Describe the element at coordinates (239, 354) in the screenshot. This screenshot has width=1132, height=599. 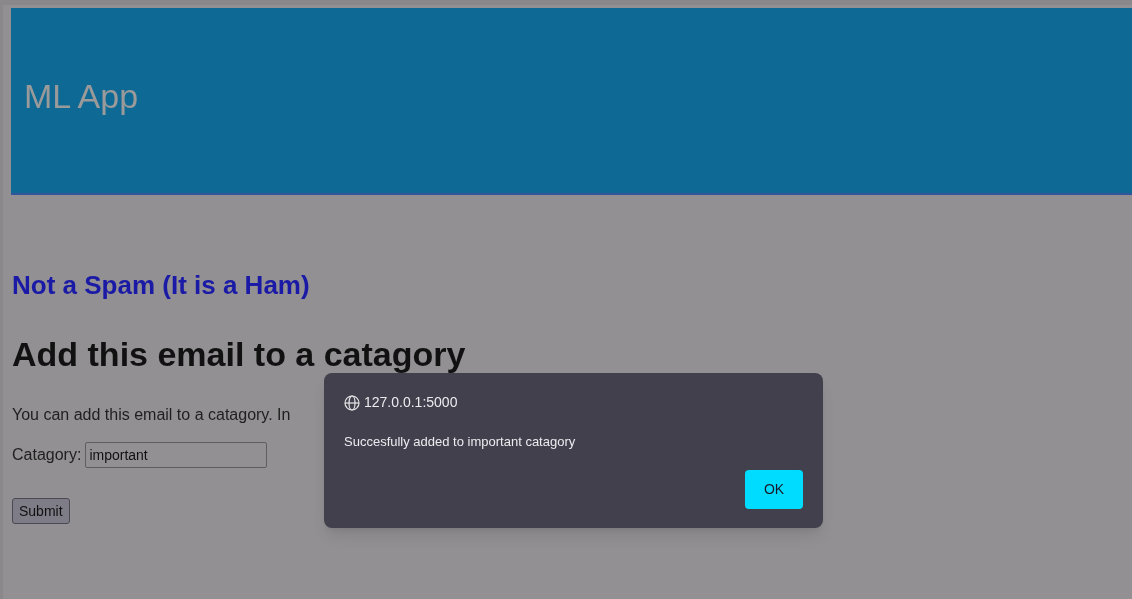
I see `section-heading: Add this email to a catagory` at that location.